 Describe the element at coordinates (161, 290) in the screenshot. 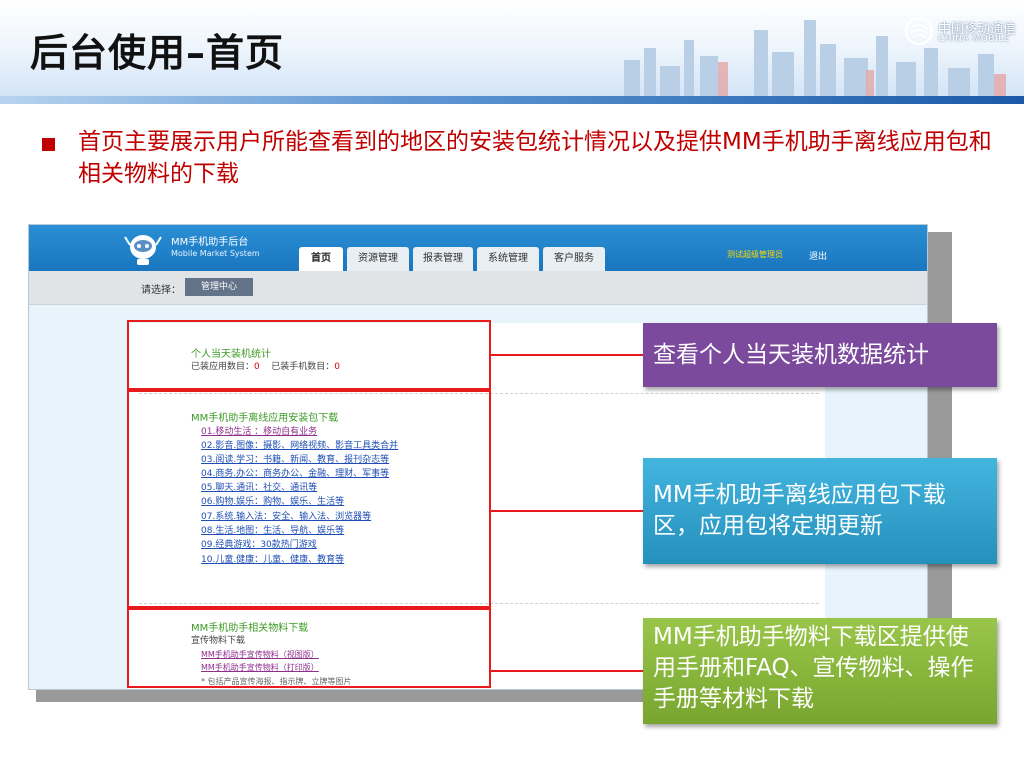

I see `select-label: 请选择：` at that location.